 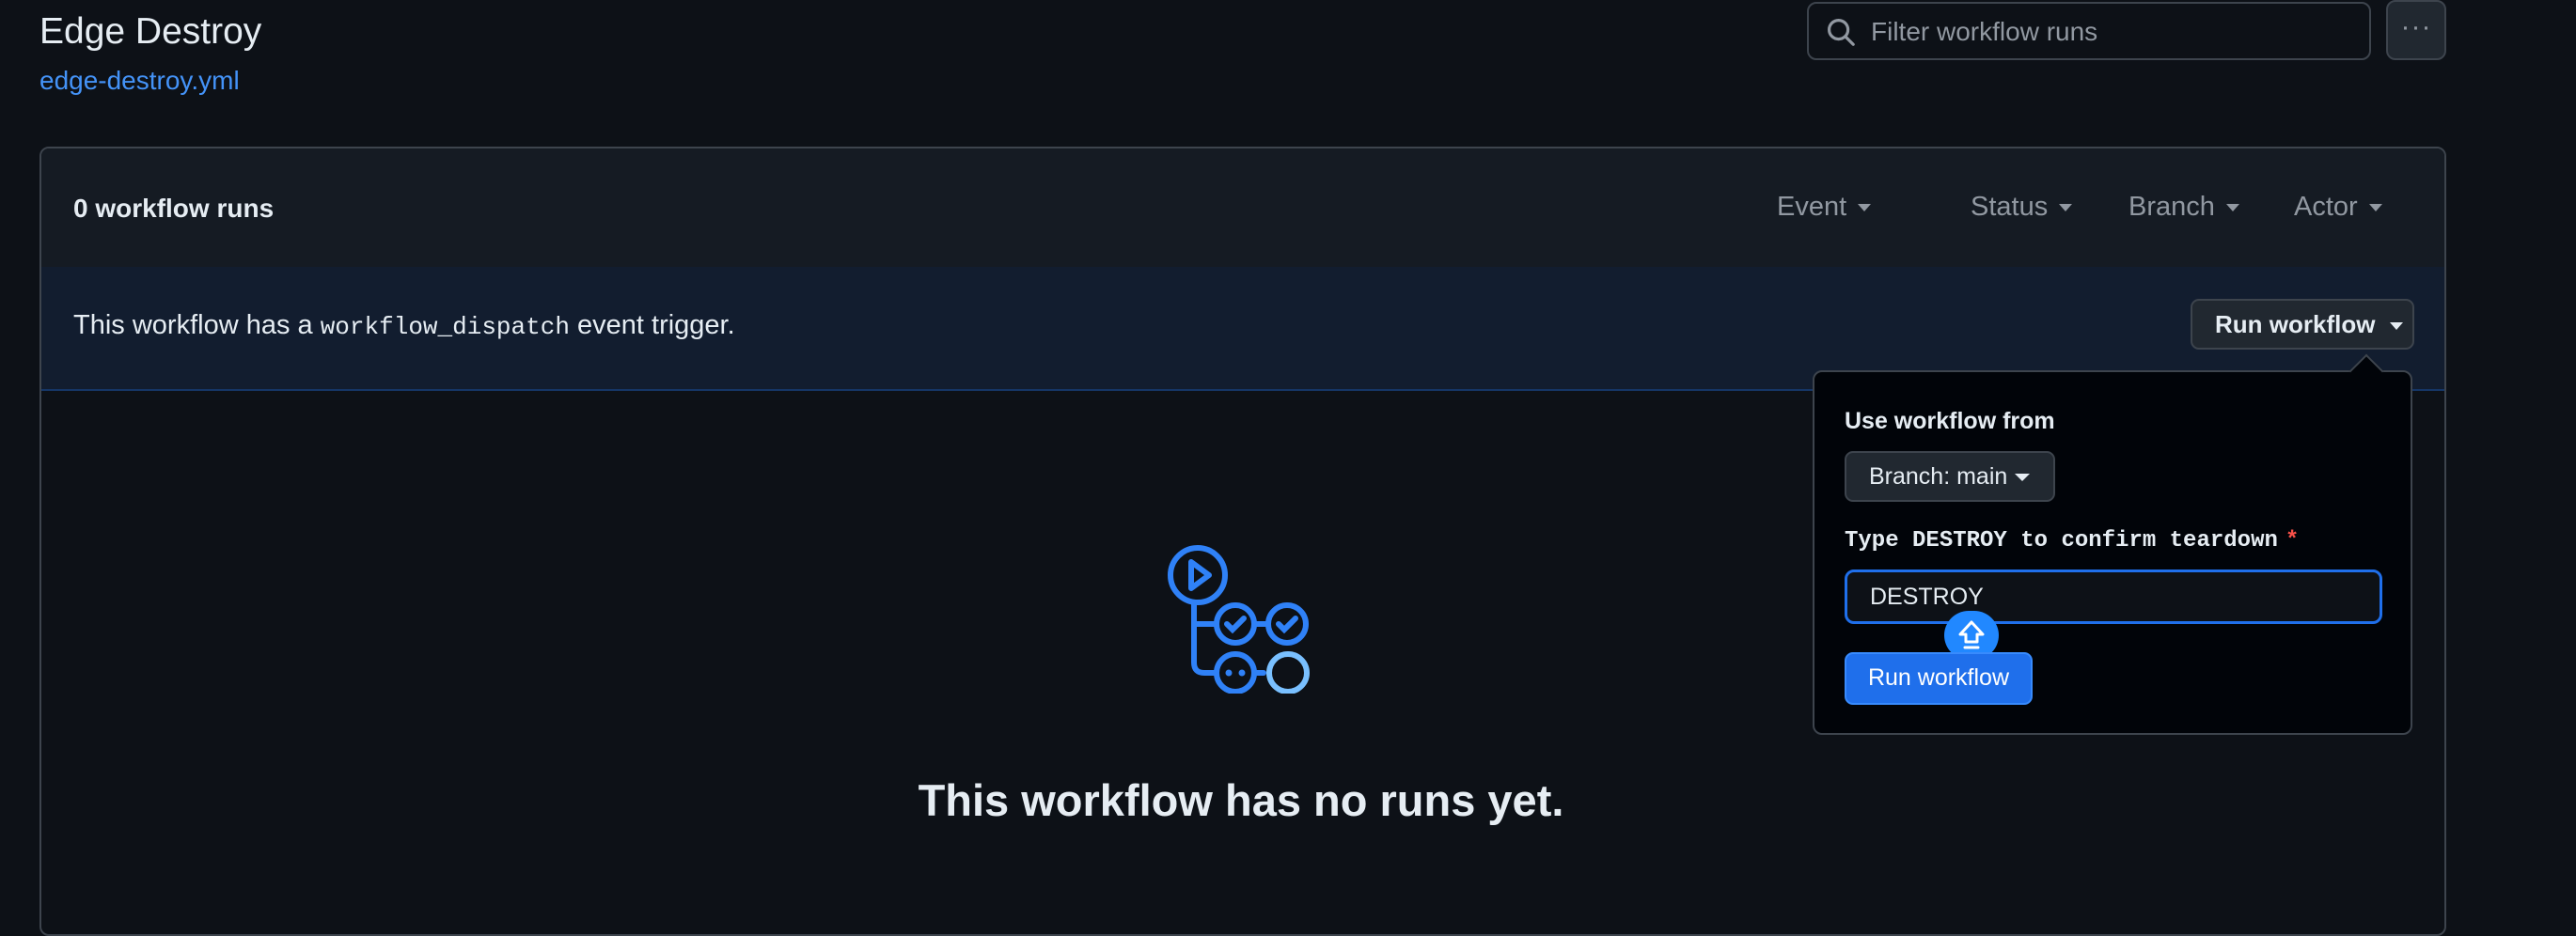 What do you see at coordinates (2172, 207) in the screenshot?
I see `filter-branch-label: Branch` at bounding box center [2172, 207].